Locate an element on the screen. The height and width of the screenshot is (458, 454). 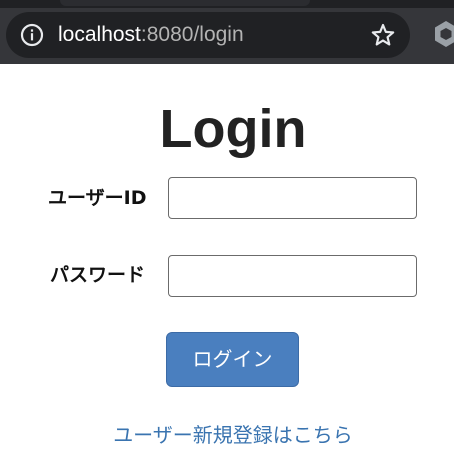
url-host: localhost is located at coordinates (99, 34).